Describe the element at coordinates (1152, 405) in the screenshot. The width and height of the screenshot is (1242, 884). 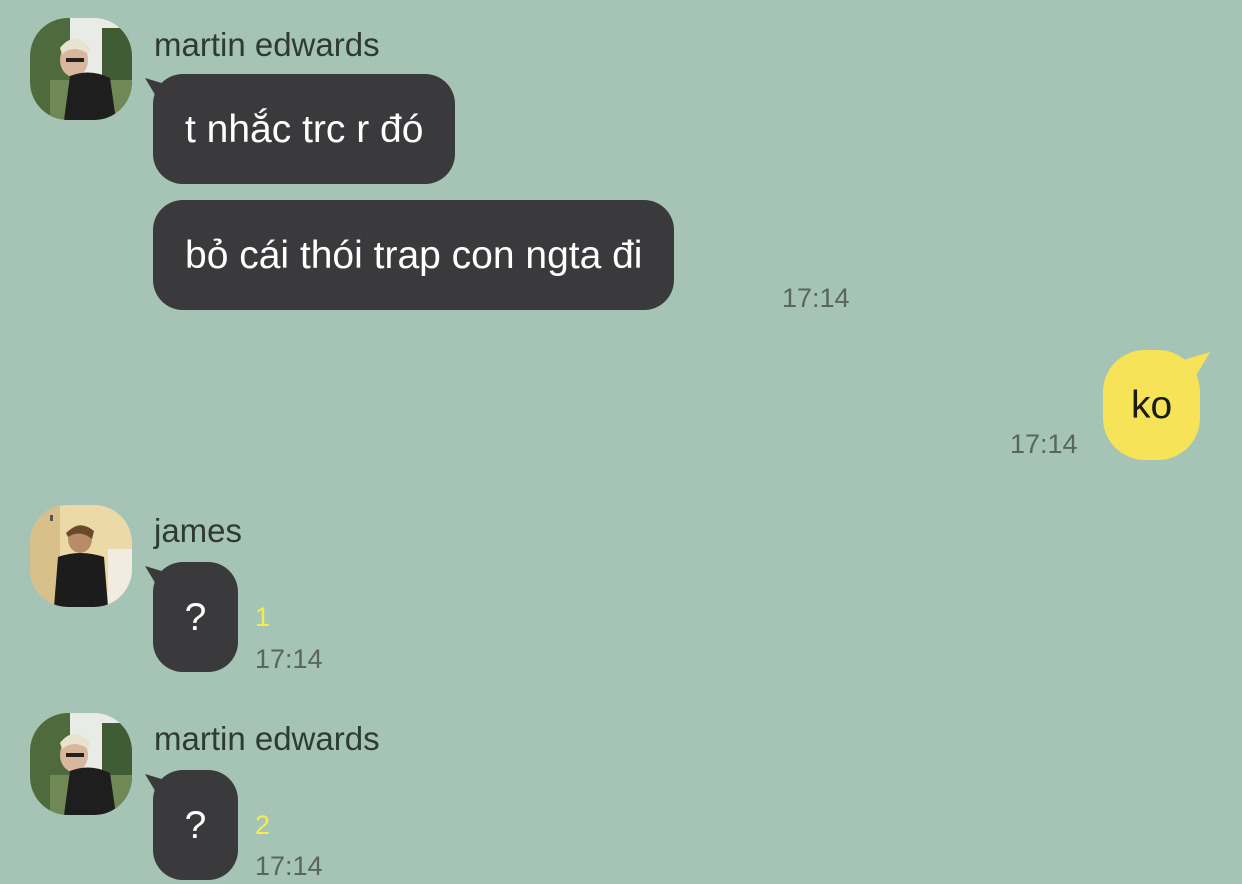
I see `my-message-bubble: ko` at that location.